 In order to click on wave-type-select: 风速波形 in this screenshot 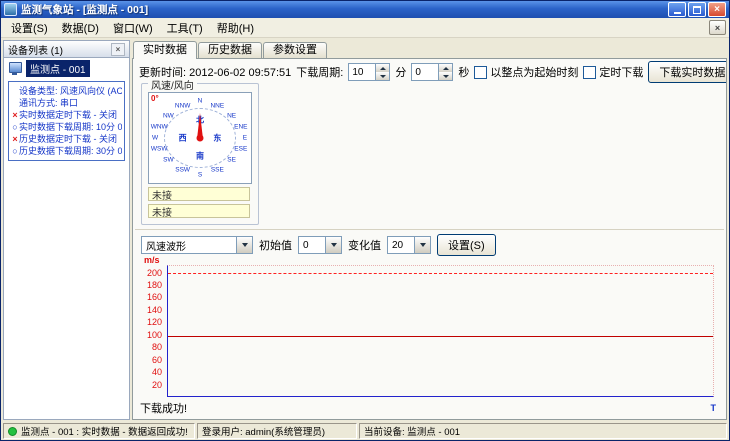, I will do `click(197, 245)`.